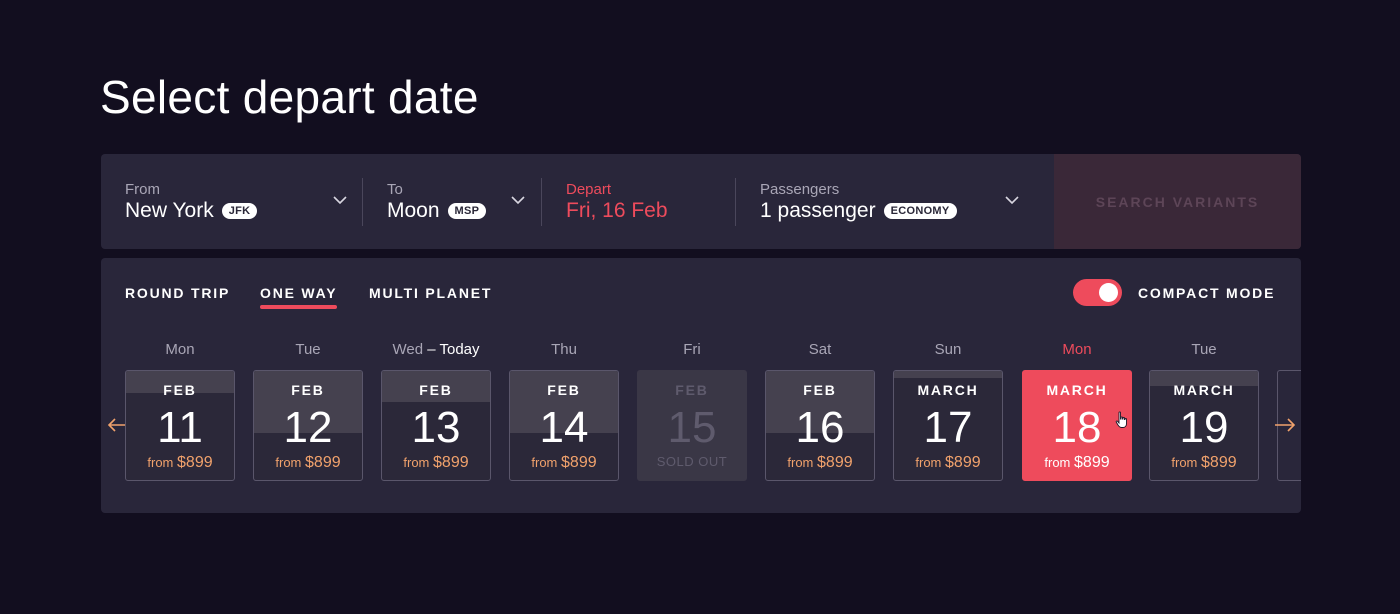  Describe the element at coordinates (453, 349) in the screenshot. I see `today-label: – Today` at that location.